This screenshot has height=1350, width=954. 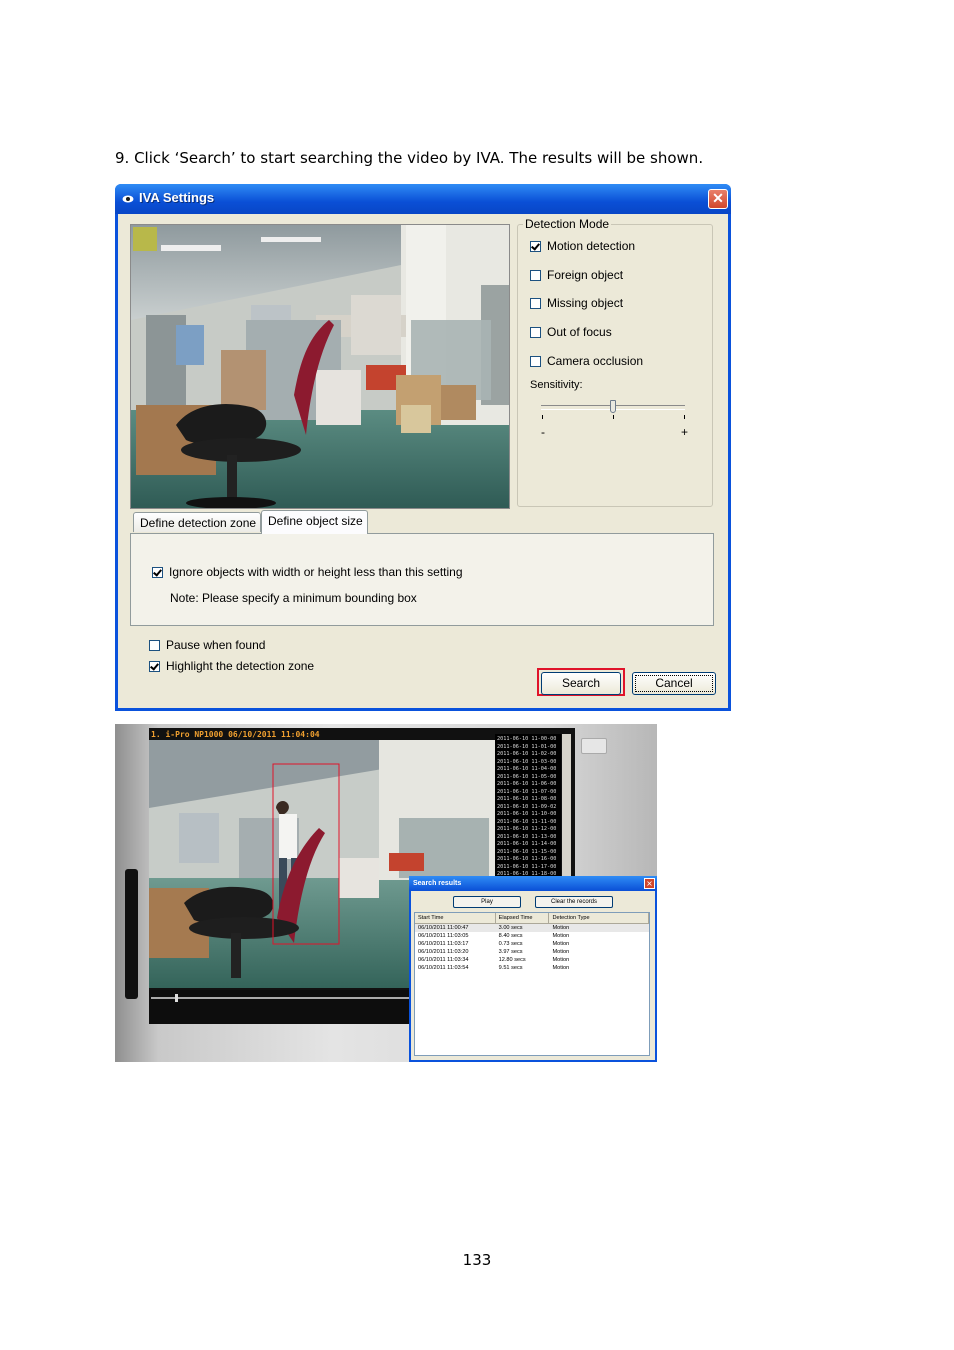 I want to click on event-list-item: 2011-06-10 11-09-02, so click(x=528, y=808).